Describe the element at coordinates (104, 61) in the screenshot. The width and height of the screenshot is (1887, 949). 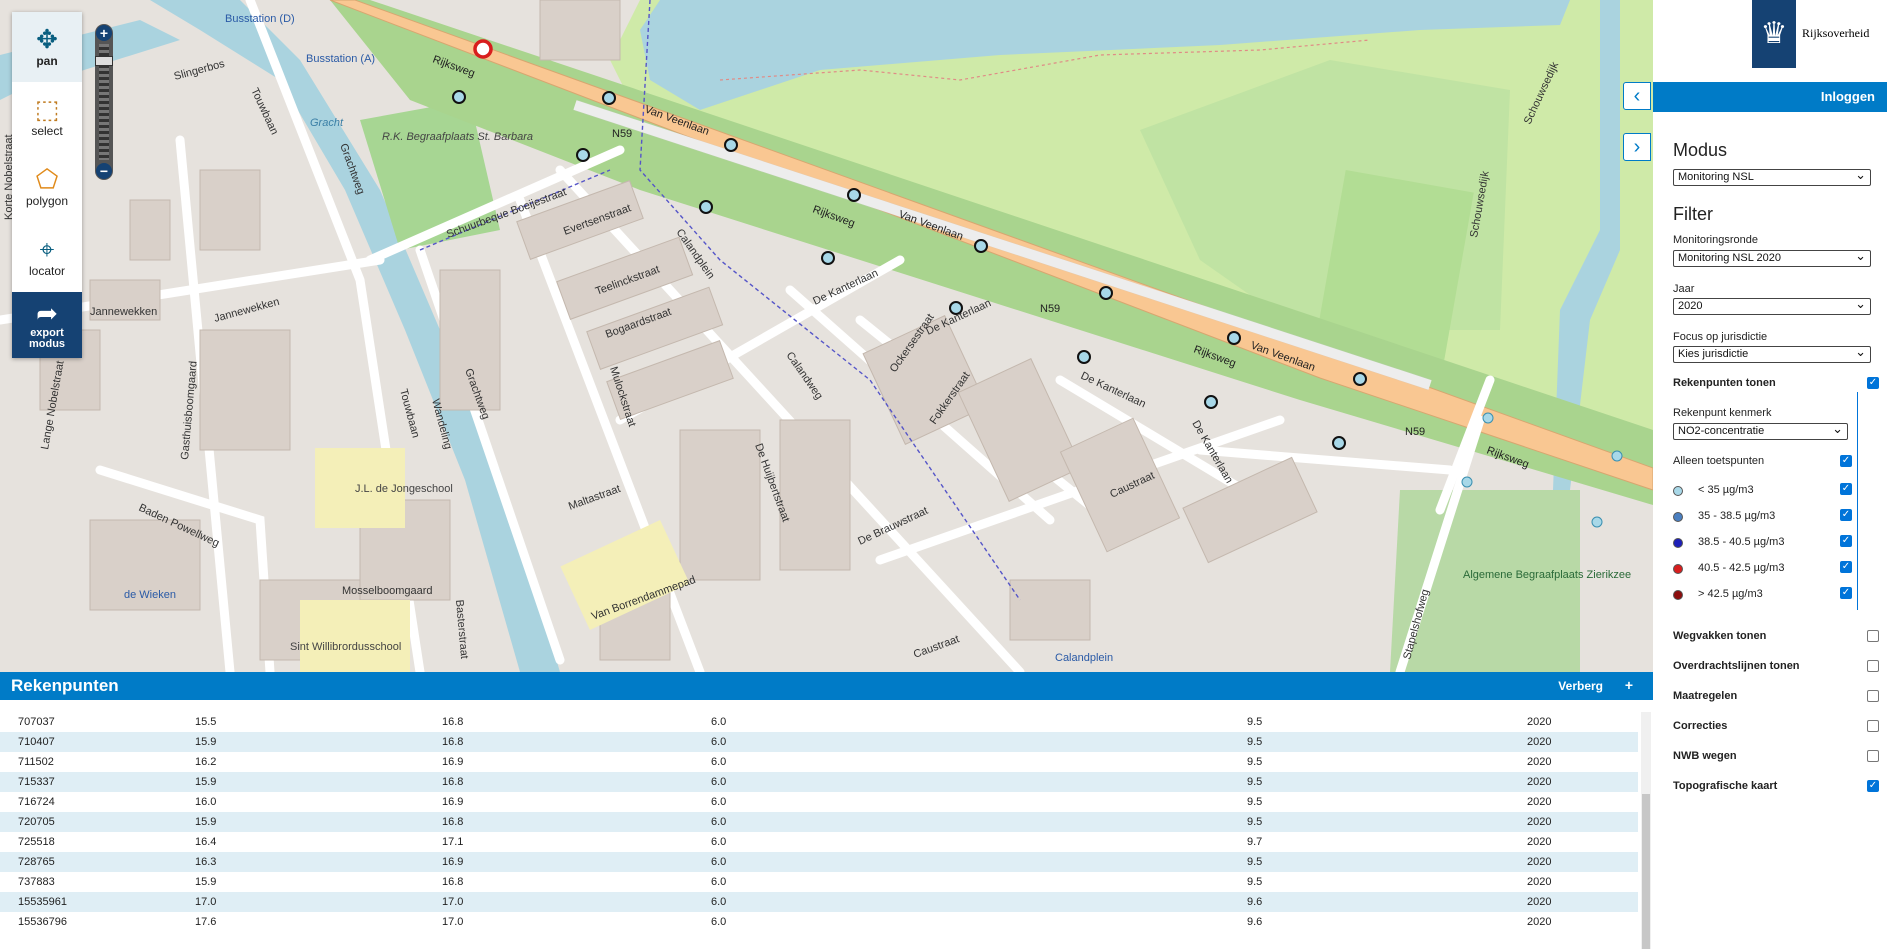
I see `zoom-handle` at that location.